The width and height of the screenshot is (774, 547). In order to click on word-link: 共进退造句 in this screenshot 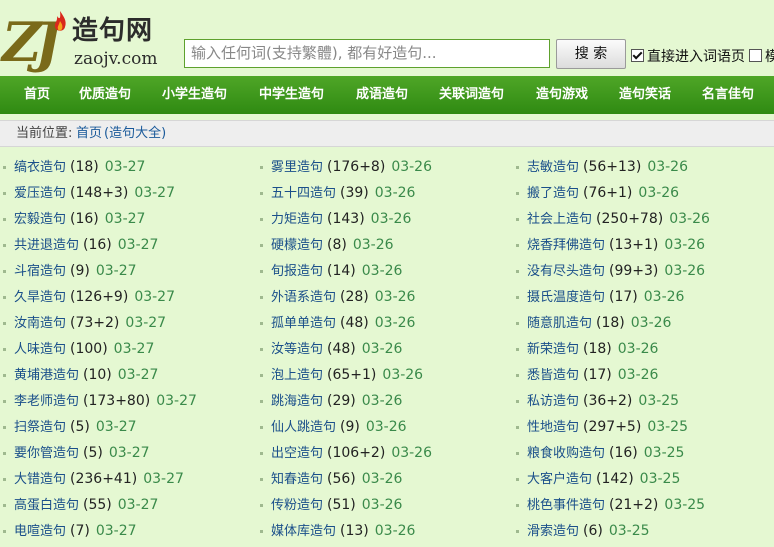, I will do `click(46, 245)`.